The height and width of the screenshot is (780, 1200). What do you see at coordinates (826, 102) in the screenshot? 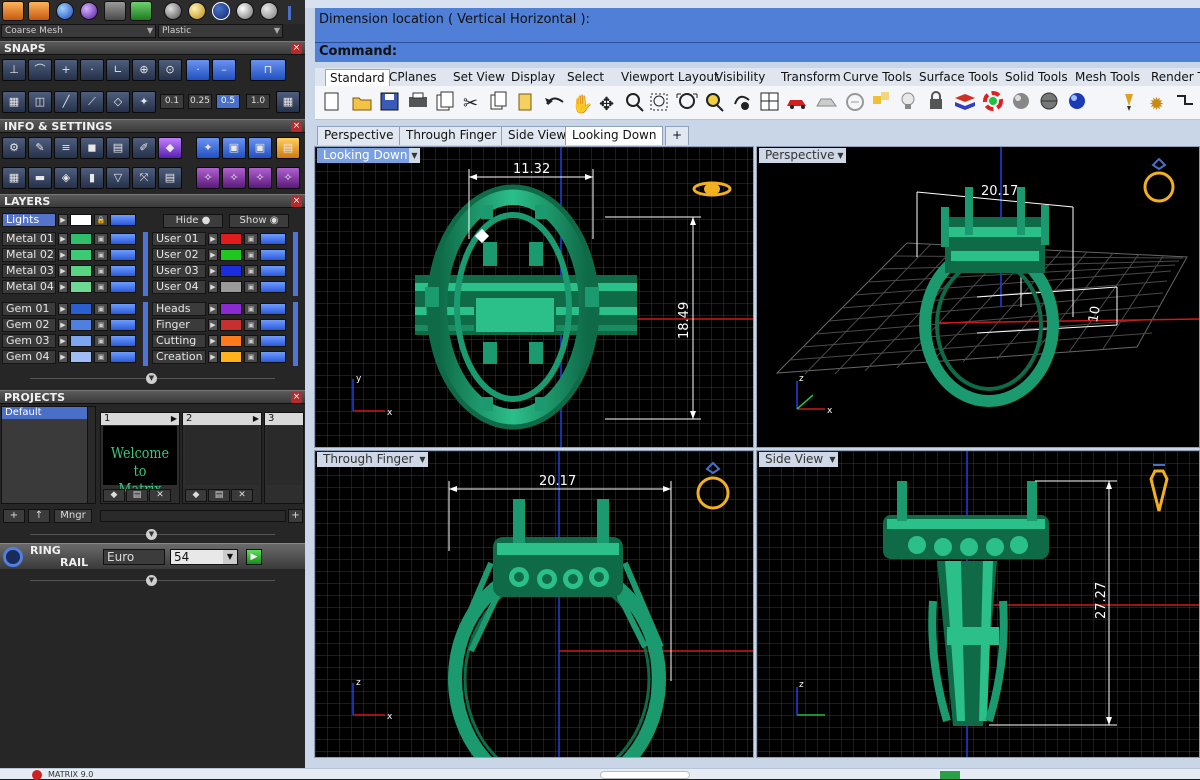
I see `render-preview-icon` at bounding box center [826, 102].